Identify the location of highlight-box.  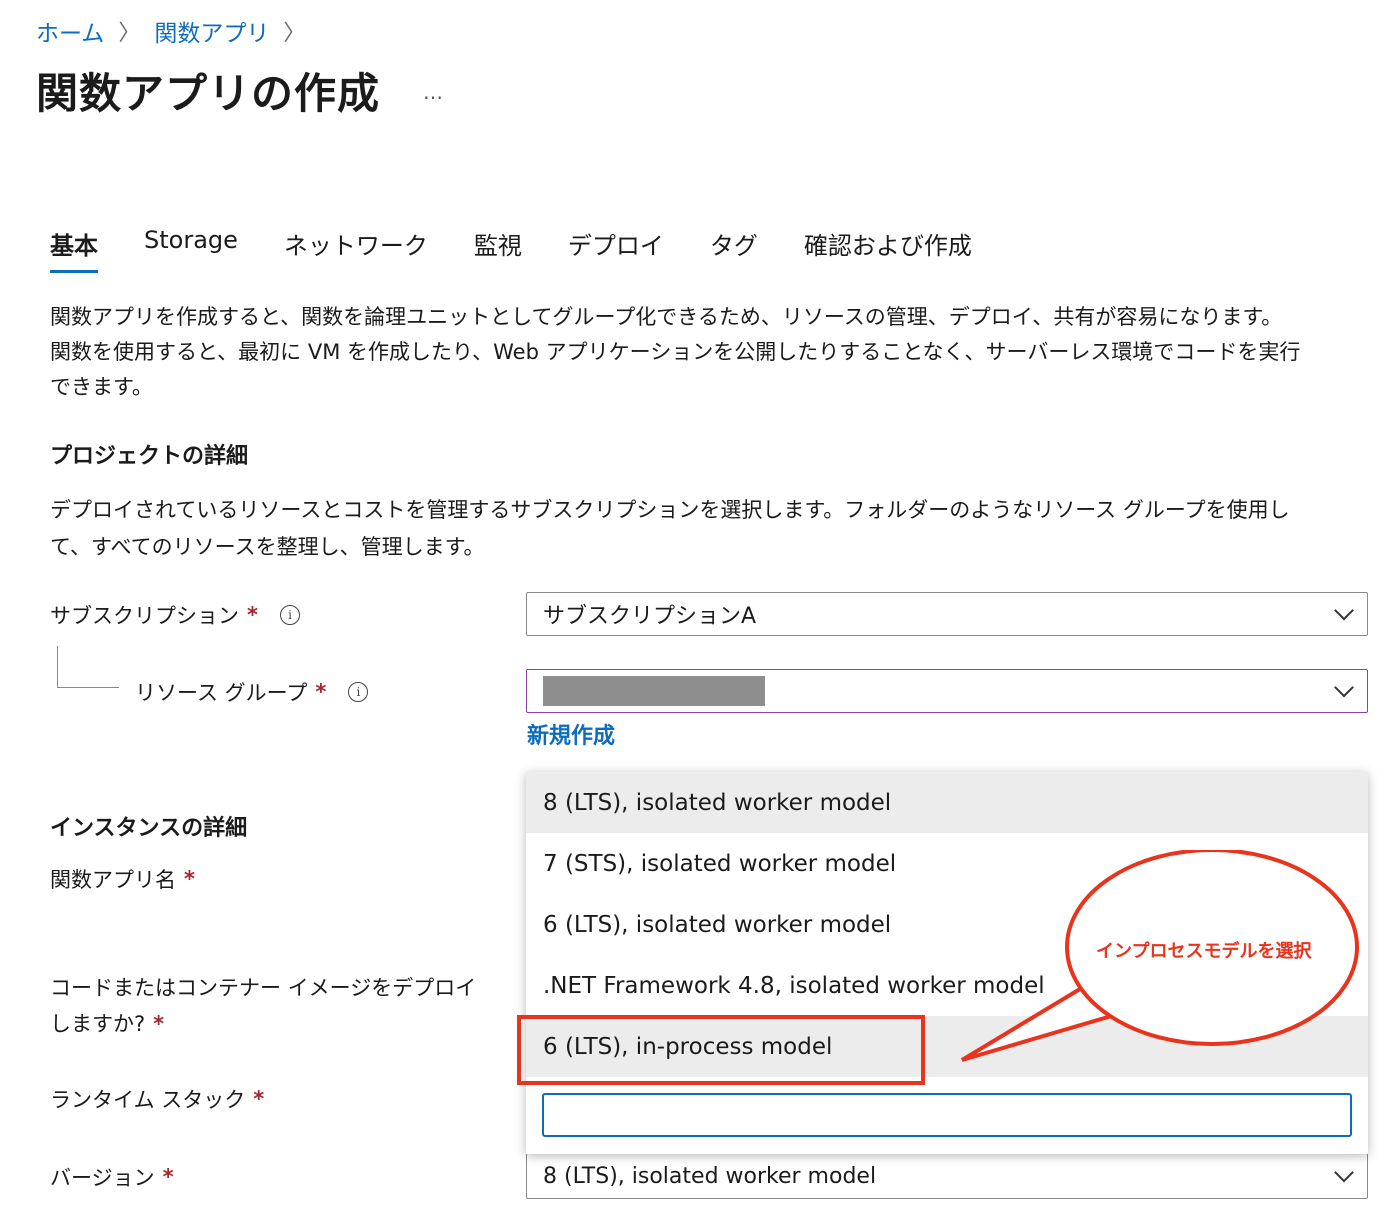
(721, 1050).